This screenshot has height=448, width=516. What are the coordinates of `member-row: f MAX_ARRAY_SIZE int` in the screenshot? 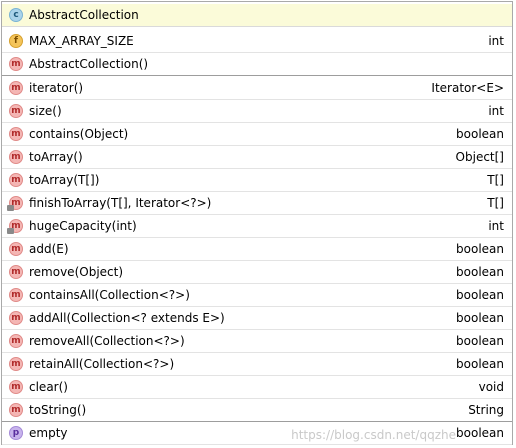 It's located at (257, 41).